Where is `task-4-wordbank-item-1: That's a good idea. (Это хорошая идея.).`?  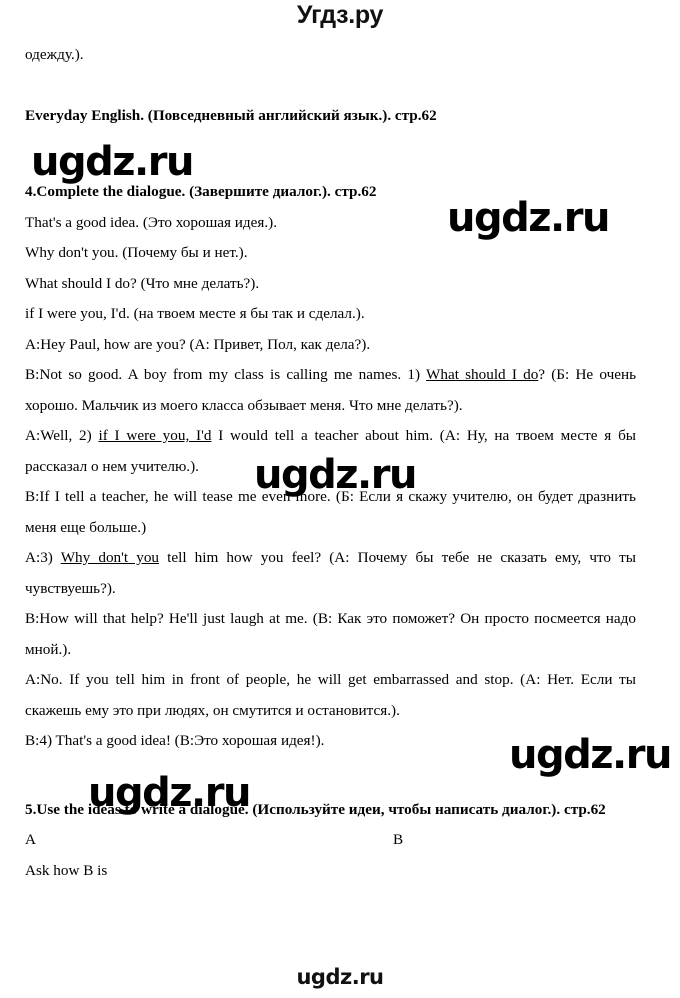 task-4-wordbank-item-1: That's a good idea. (Это хорошая идея.). is located at coordinates (151, 222).